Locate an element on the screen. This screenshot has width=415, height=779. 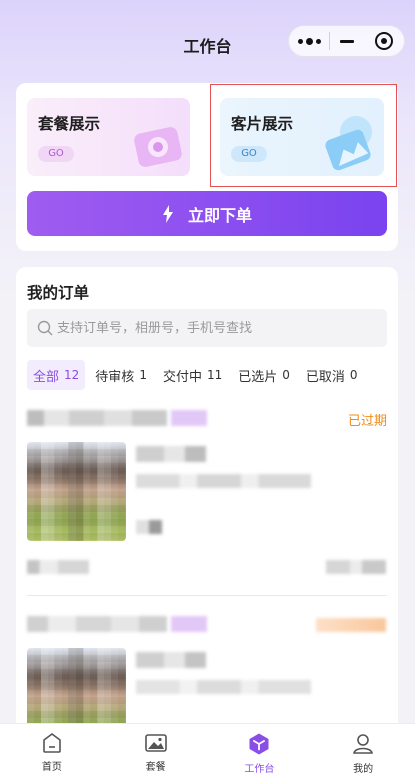
order-price-redacted is located at coordinates (149, 527).